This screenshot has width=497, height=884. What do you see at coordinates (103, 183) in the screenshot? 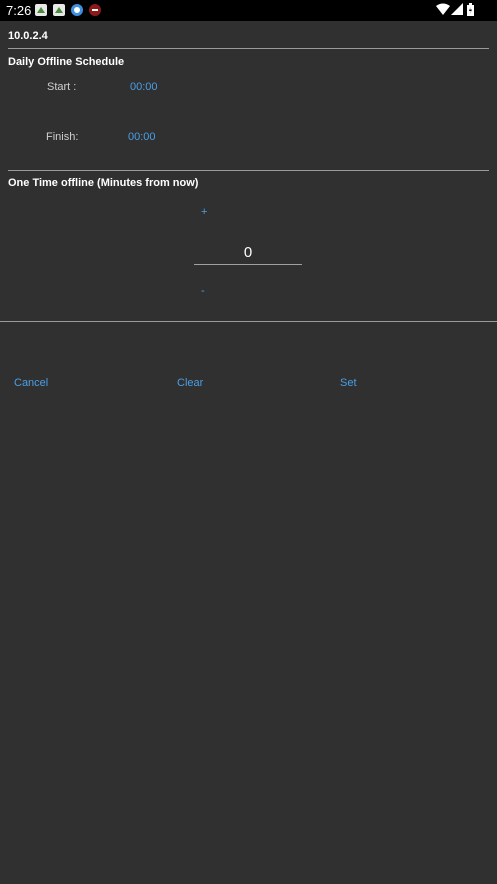
I see `one-time-title: One Time offline (Minutes from now)` at bounding box center [103, 183].